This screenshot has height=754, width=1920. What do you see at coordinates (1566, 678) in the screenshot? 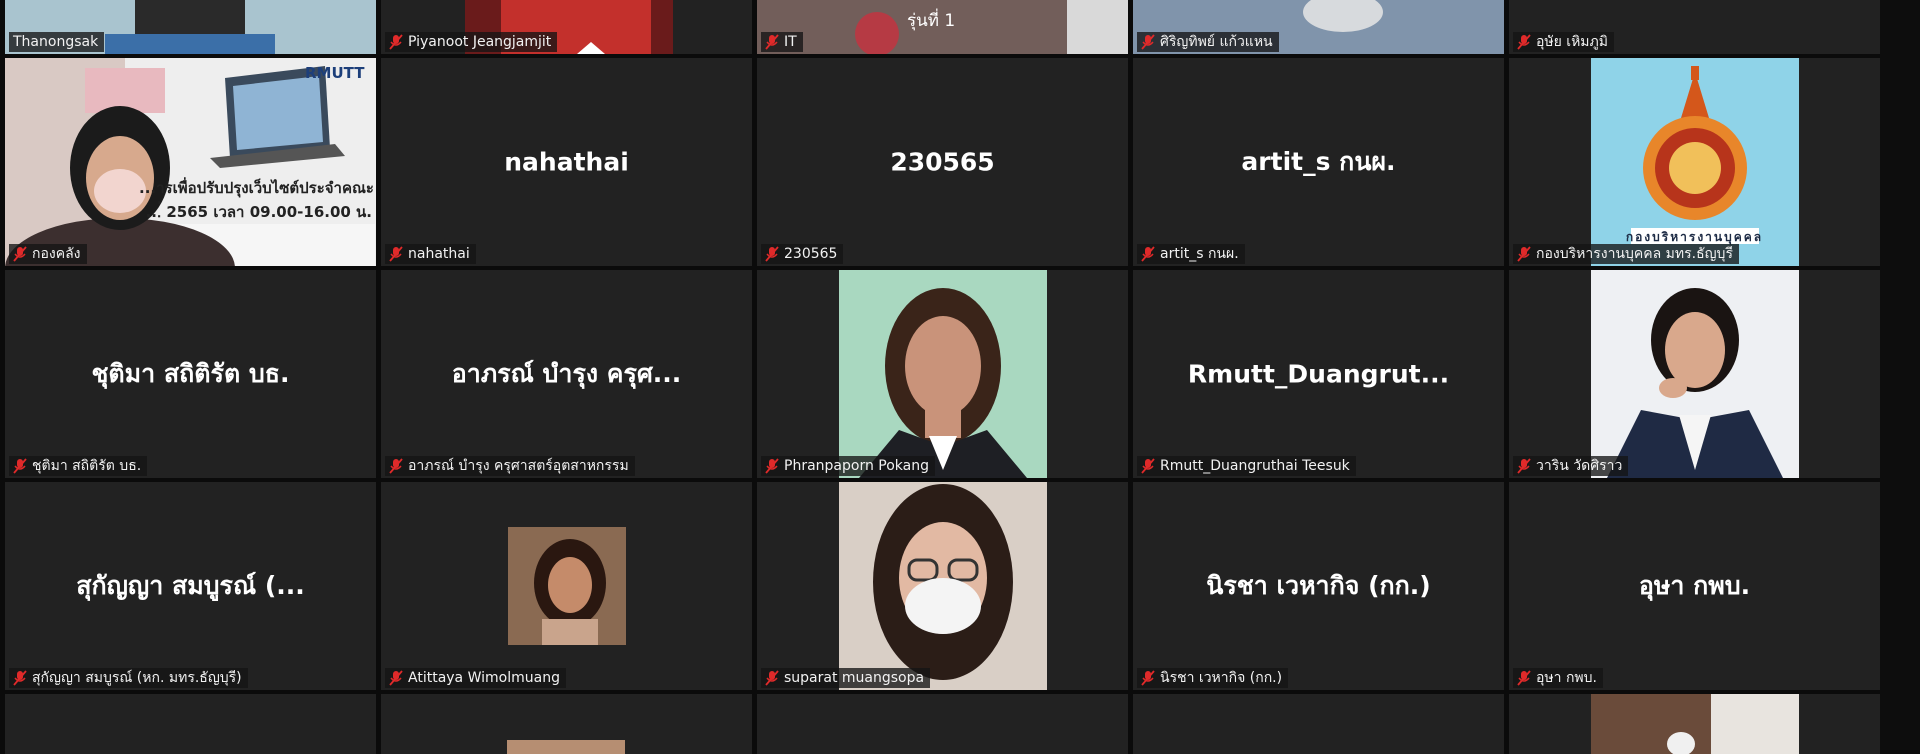
I see `participant-name: อุษา กพบ.` at bounding box center [1566, 678].